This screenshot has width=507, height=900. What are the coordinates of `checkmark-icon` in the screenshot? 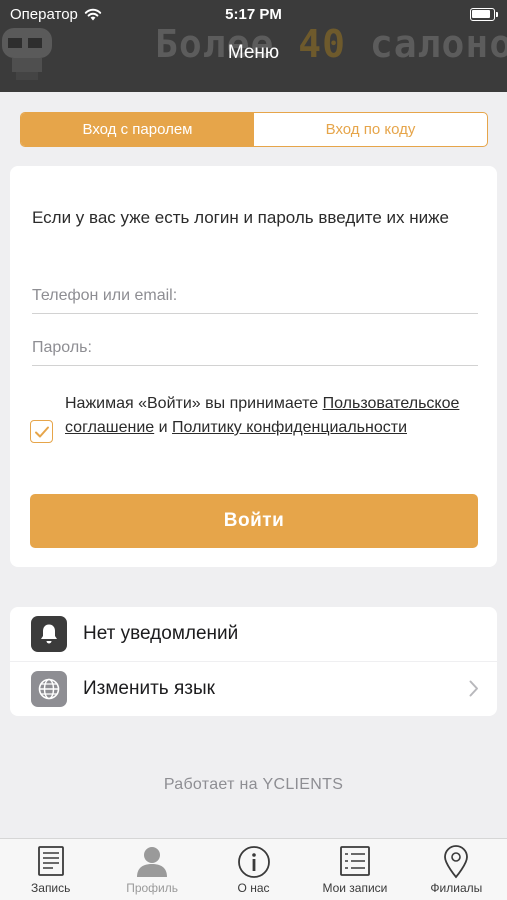 It's located at (41, 431).